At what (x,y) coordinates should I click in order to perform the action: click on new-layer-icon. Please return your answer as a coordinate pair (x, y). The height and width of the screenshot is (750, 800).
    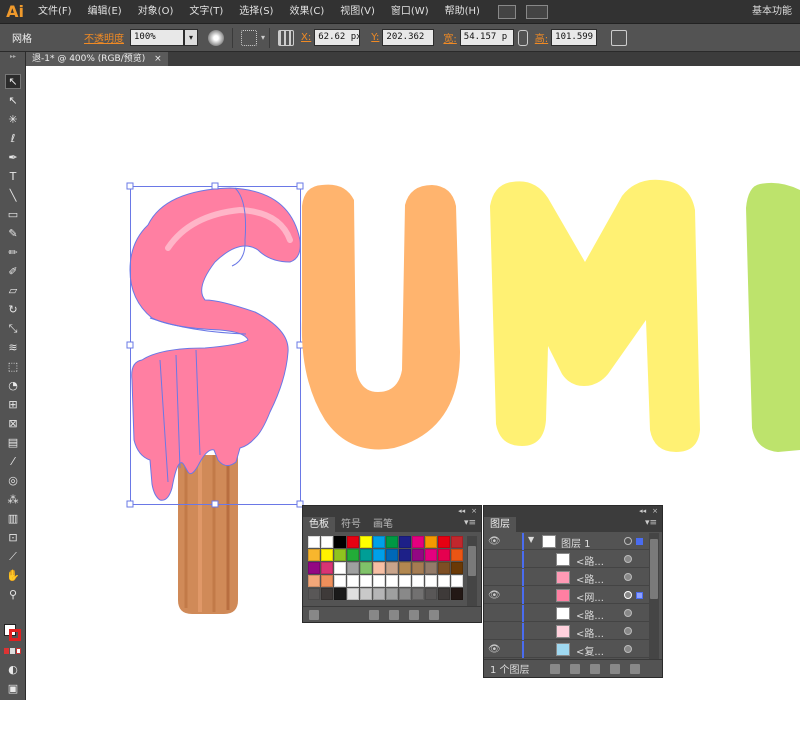
    Looking at the image, I should click on (614, 668).